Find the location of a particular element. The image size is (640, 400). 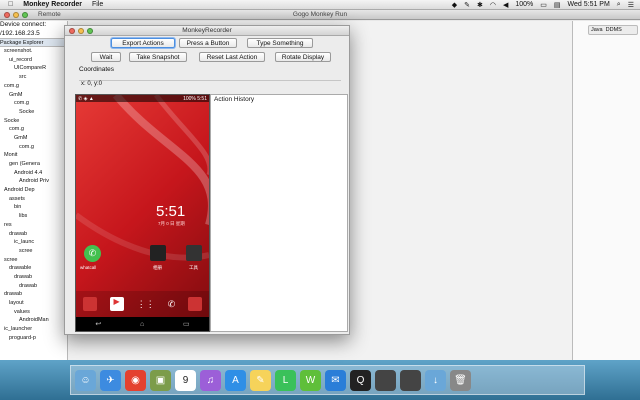

input-flag-icon: ▤ is located at coordinates (557, 5).